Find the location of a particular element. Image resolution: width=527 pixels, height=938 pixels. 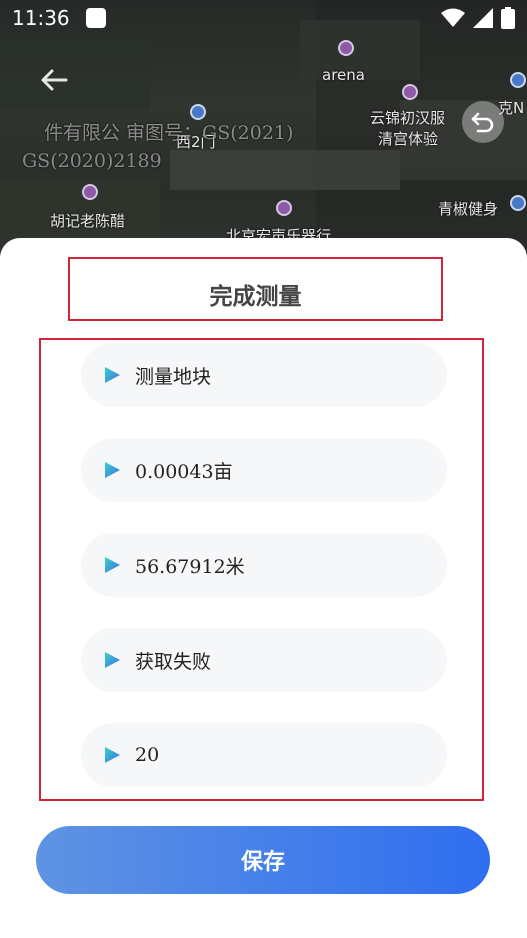

map-label-poi: 青椒健身 is located at coordinates (468, 209).